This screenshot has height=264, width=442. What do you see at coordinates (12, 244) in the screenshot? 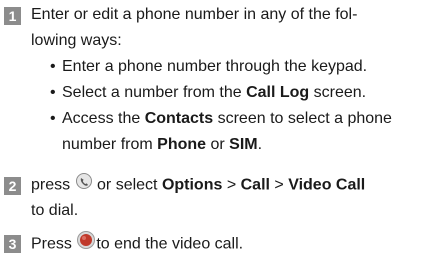
I see `step-number: 3` at bounding box center [12, 244].